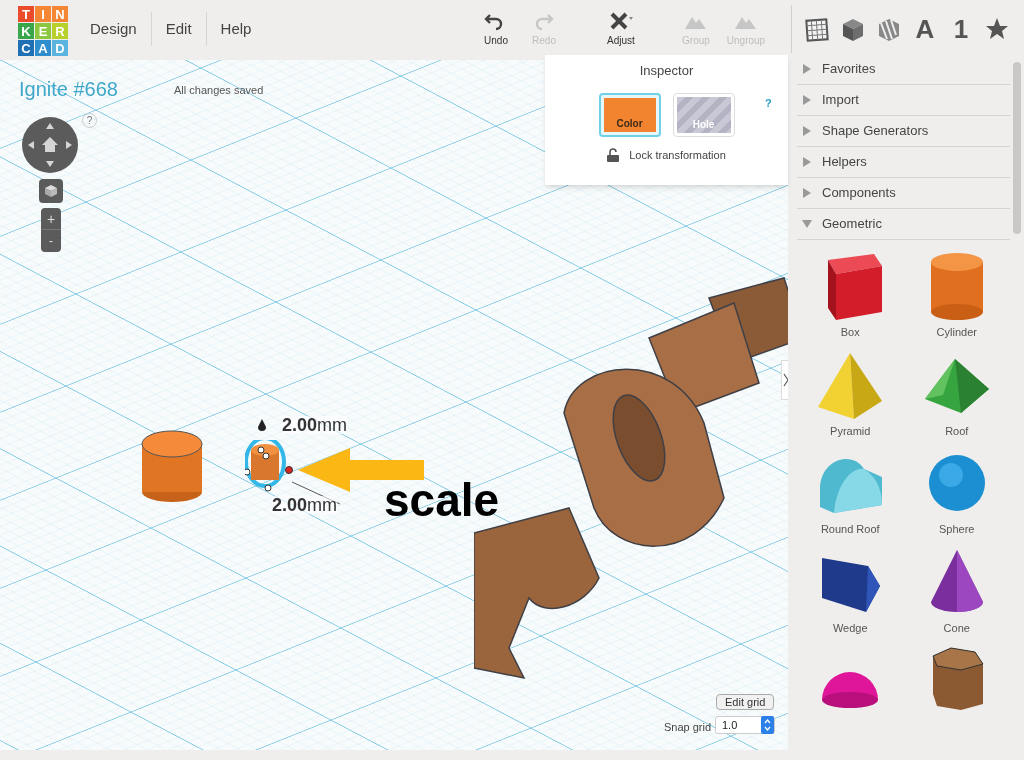  I want to click on collapse-panel-button, so click(784, 380).